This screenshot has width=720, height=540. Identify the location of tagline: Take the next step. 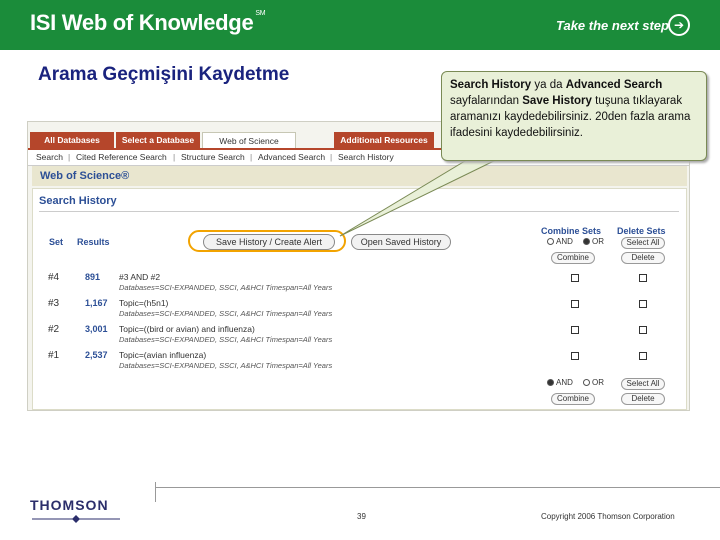
(612, 25).